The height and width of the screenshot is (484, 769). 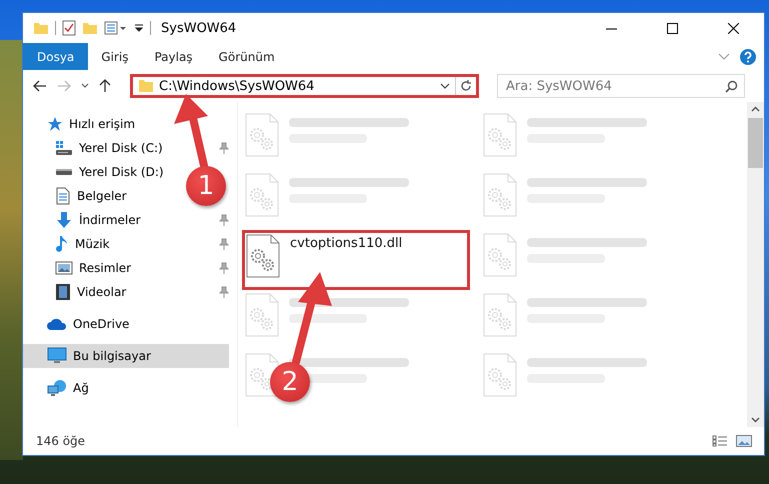 What do you see at coordinates (55, 56) in the screenshot?
I see `ribbon-tab: Dosya` at bounding box center [55, 56].